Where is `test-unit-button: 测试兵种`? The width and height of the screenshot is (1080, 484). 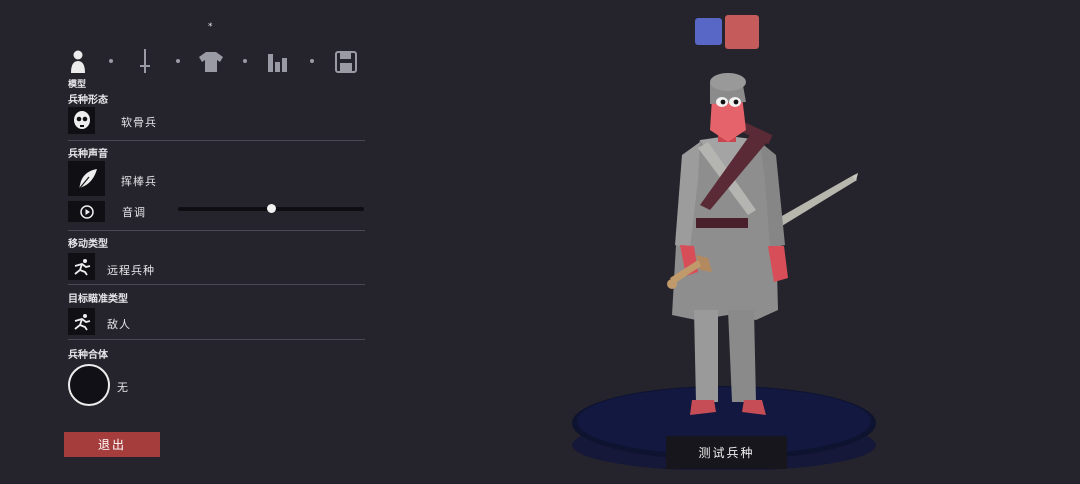
test-unit-button: 测试兵种 is located at coordinates (726, 452).